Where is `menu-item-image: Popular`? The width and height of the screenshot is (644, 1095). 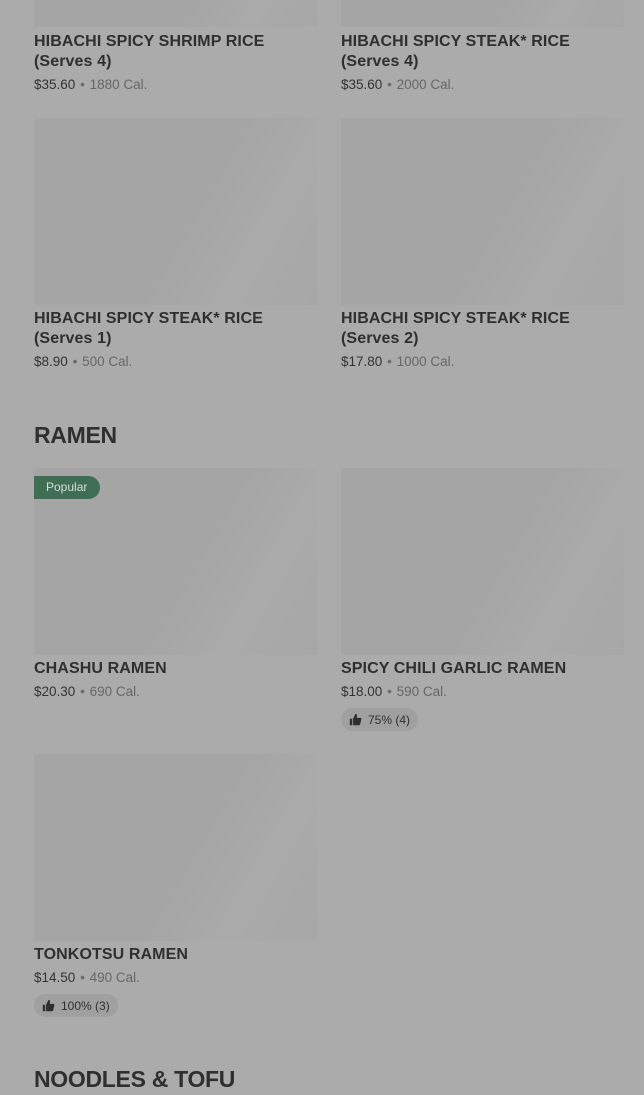
menu-item-image: Popular is located at coordinates (175, 561).